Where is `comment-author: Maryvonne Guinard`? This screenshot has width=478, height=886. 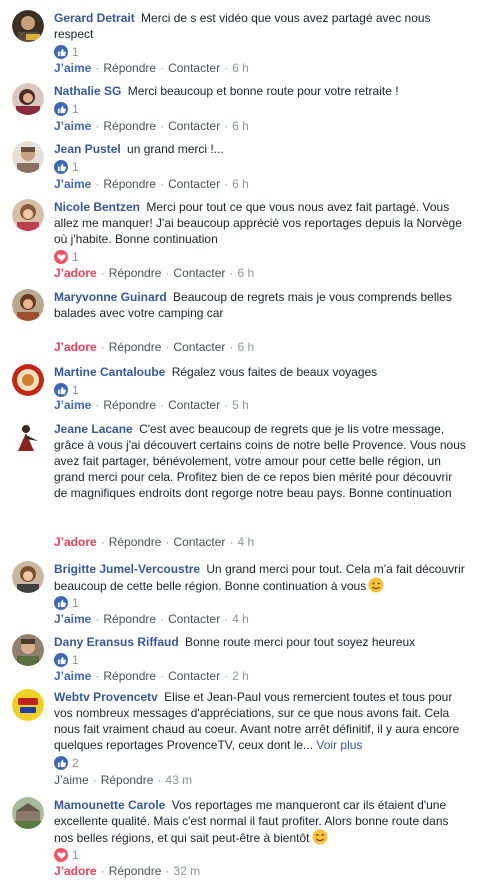
comment-author: Maryvonne Guinard is located at coordinates (110, 297).